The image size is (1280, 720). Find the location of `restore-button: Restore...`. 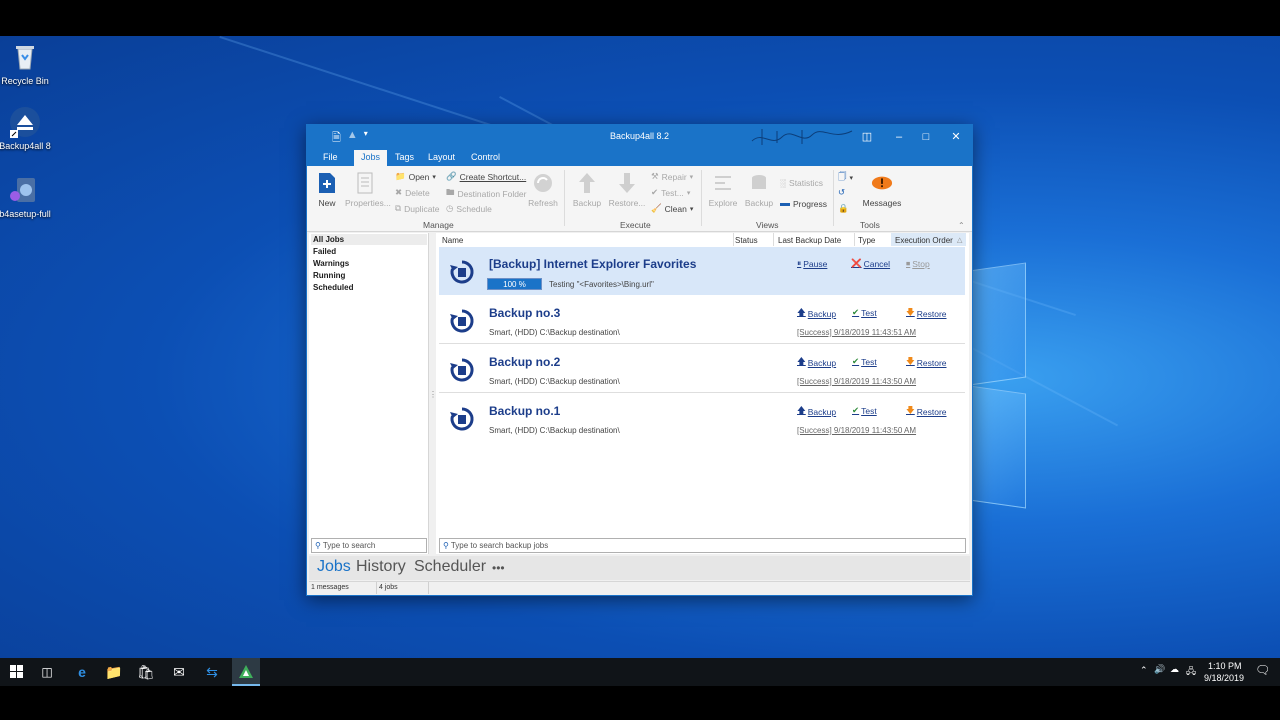

restore-button: Restore... is located at coordinates (627, 190).